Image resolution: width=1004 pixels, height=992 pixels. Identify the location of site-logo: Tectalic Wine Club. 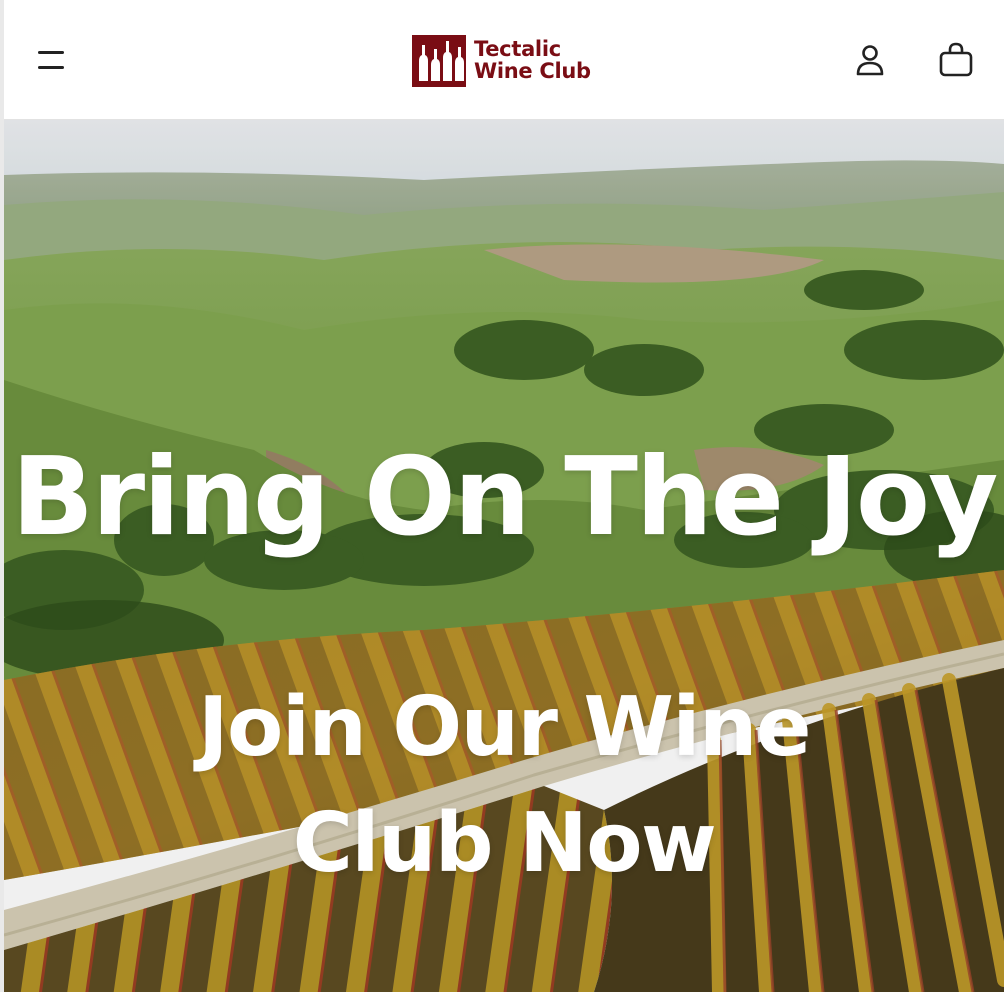
(500, 60).